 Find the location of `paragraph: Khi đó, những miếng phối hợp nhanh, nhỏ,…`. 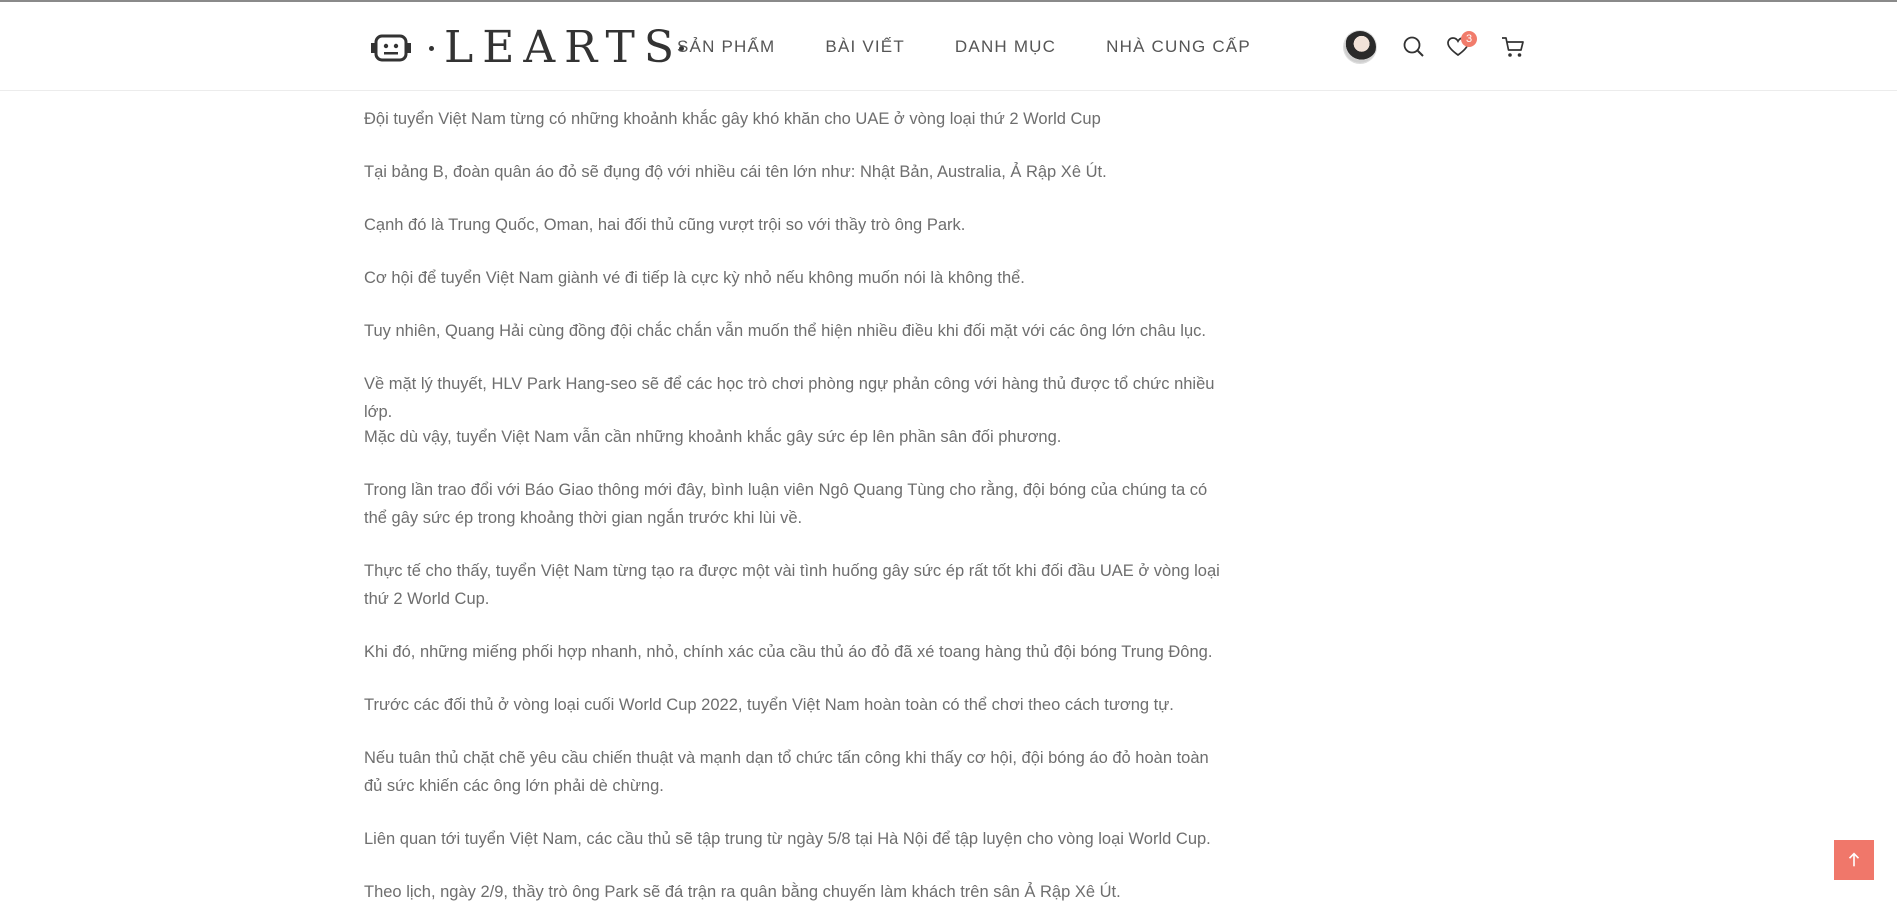

paragraph: Khi đó, những miếng phối hợp nhanh, nhỏ,… is located at coordinates (788, 652).